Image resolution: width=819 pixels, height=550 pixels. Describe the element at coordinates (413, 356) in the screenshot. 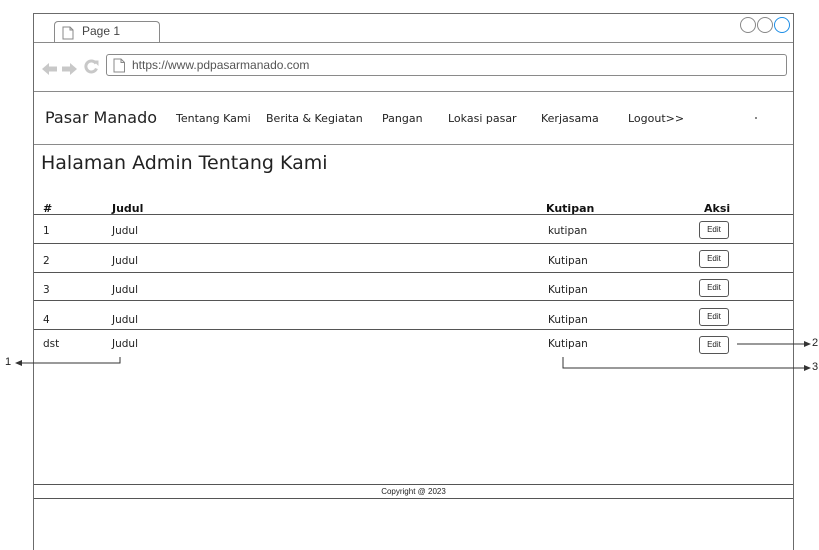

I see `callout-lines` at that location.